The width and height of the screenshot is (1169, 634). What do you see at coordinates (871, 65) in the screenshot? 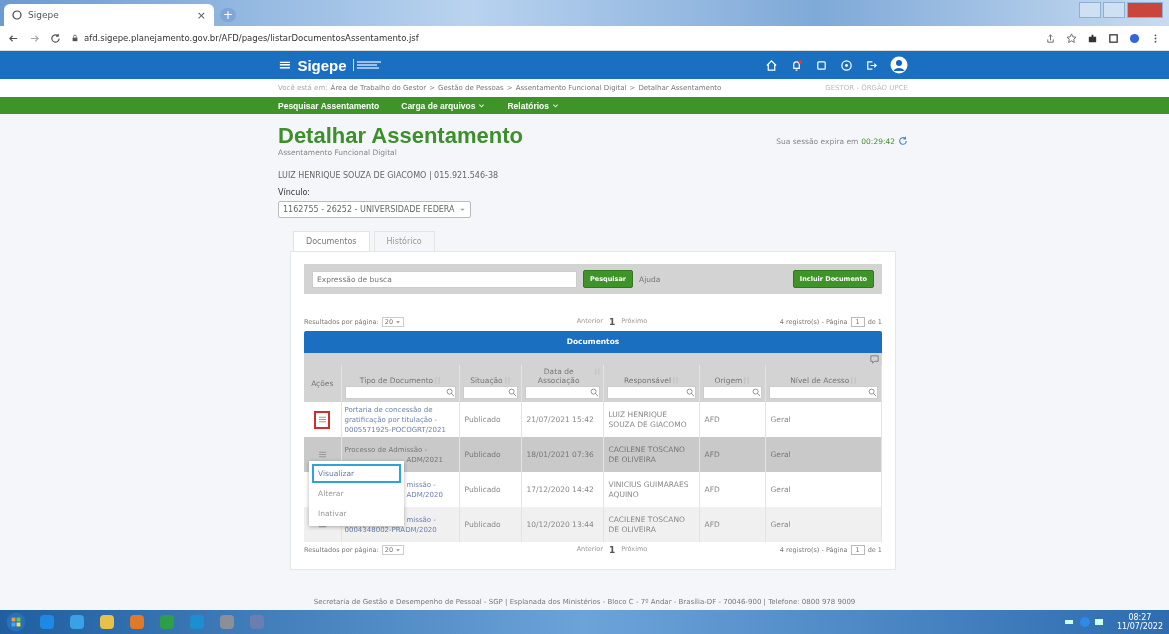
I see `logout-icon` at bounding box center [871, 65].